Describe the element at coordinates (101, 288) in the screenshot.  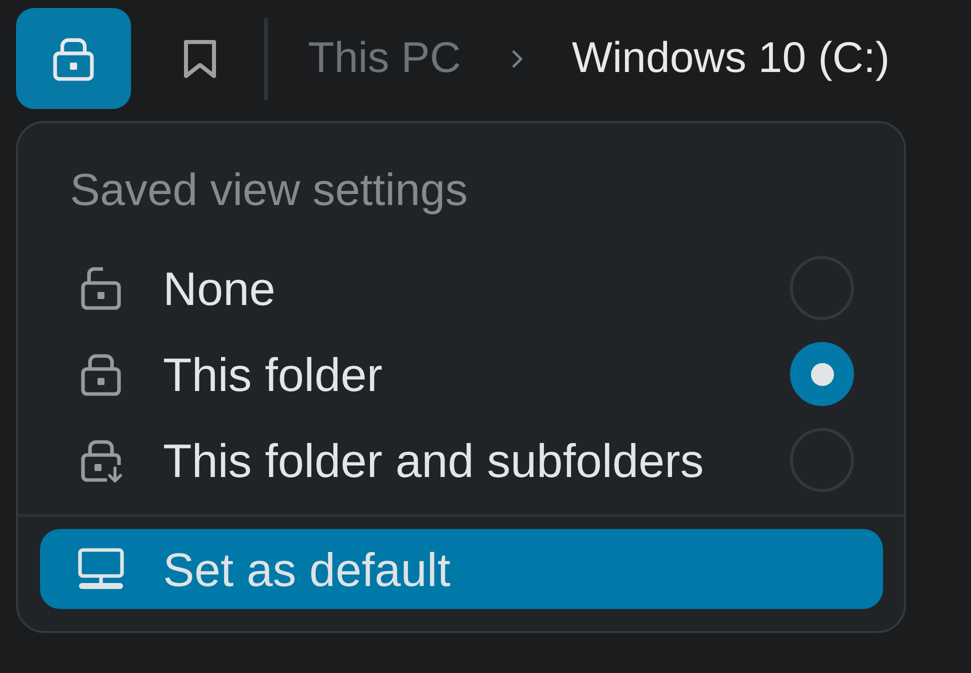
I see `unlocked-padlock-icon` at that location.